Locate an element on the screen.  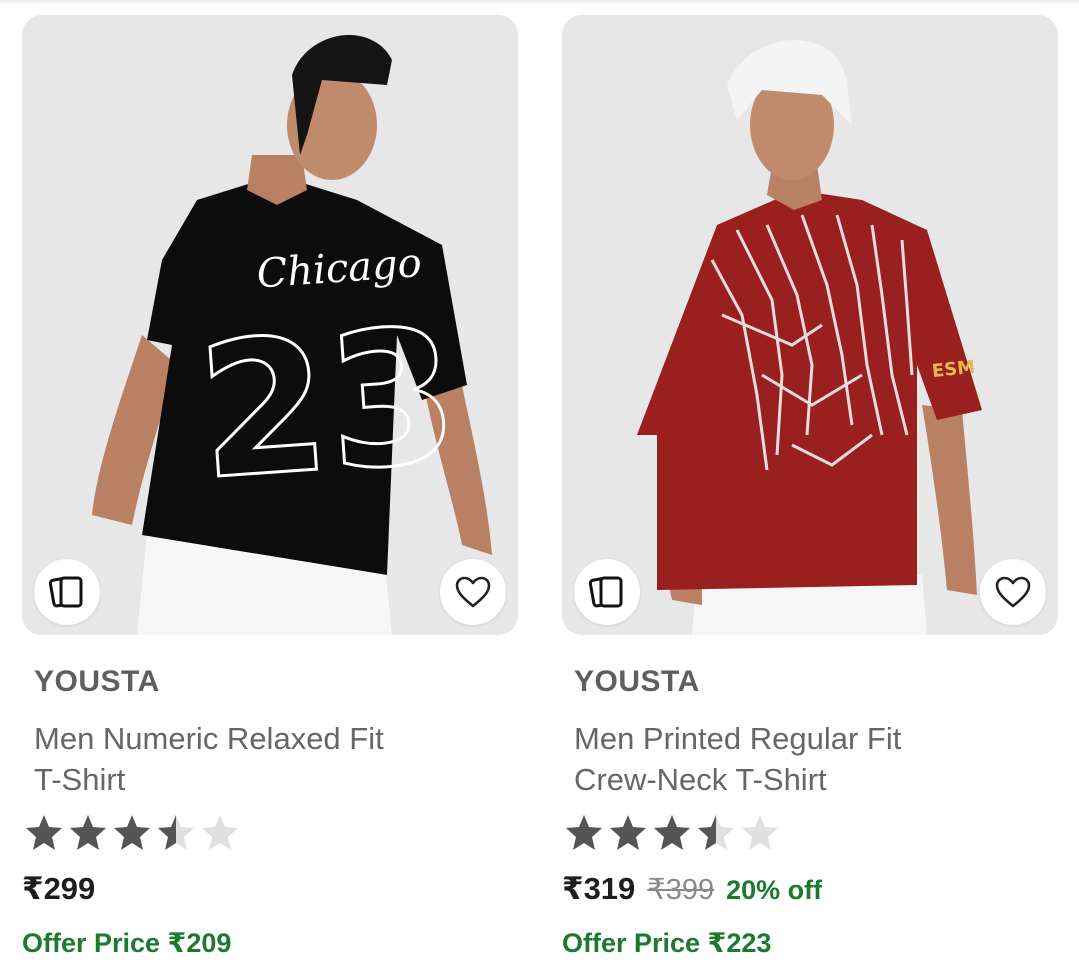
original-price: ₹399 is located at coordinates (681, 890).